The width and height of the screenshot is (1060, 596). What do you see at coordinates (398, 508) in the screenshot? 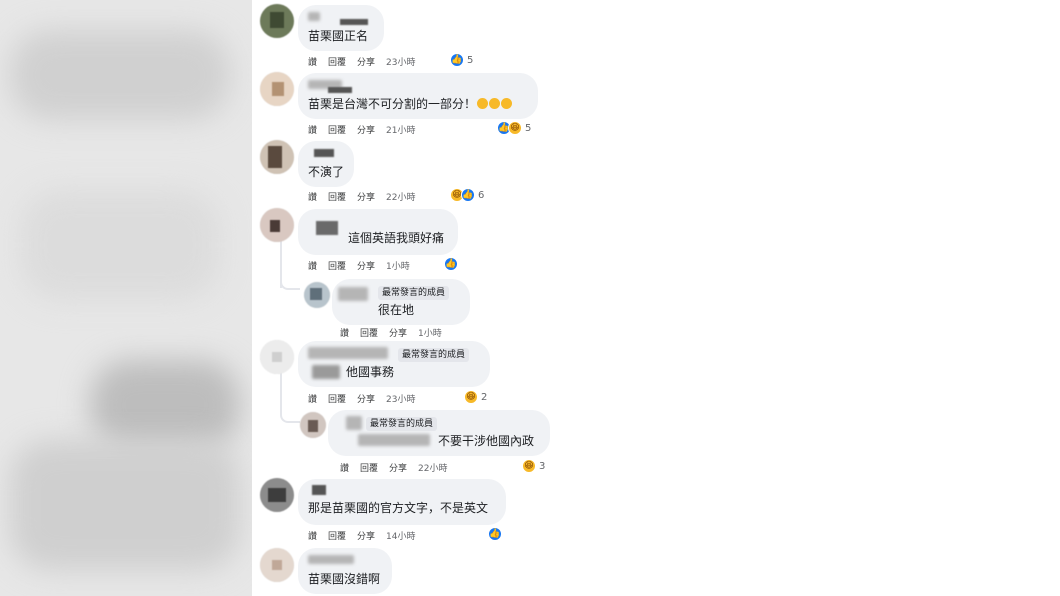
I see `comment-text: 那是苗栗國的官方文字，不是英文` at bounding box center [398, 508].